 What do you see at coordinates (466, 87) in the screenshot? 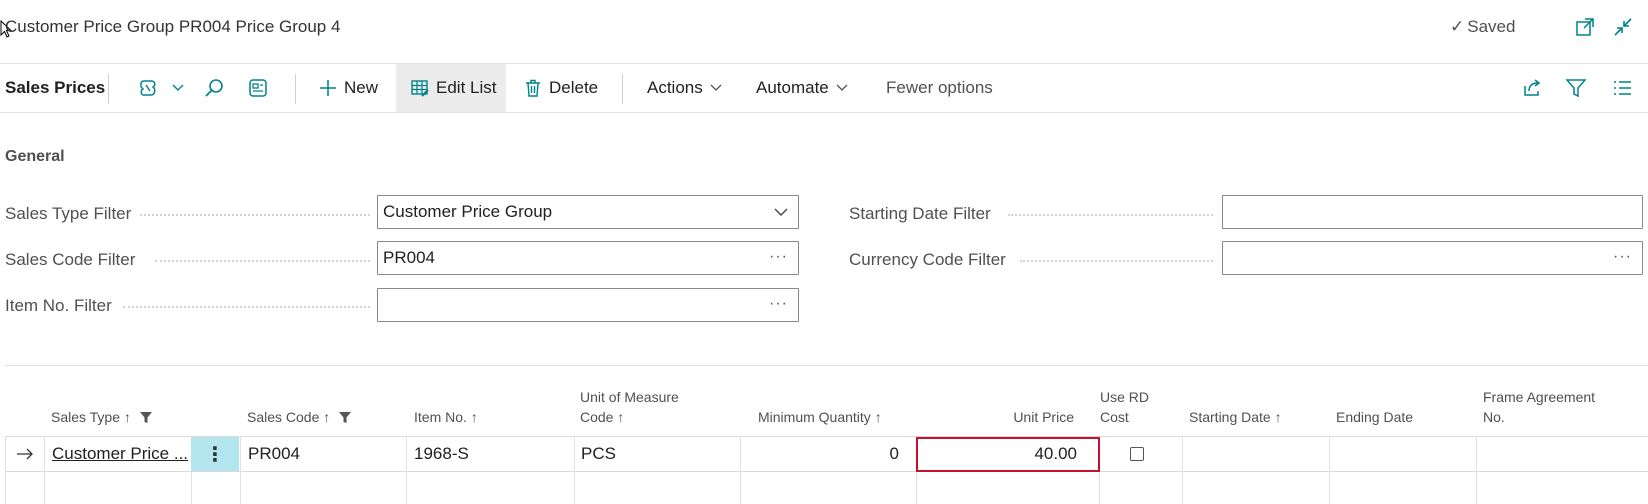
I see `edit-list-label: Edit List` at bounding box center [466, 87].